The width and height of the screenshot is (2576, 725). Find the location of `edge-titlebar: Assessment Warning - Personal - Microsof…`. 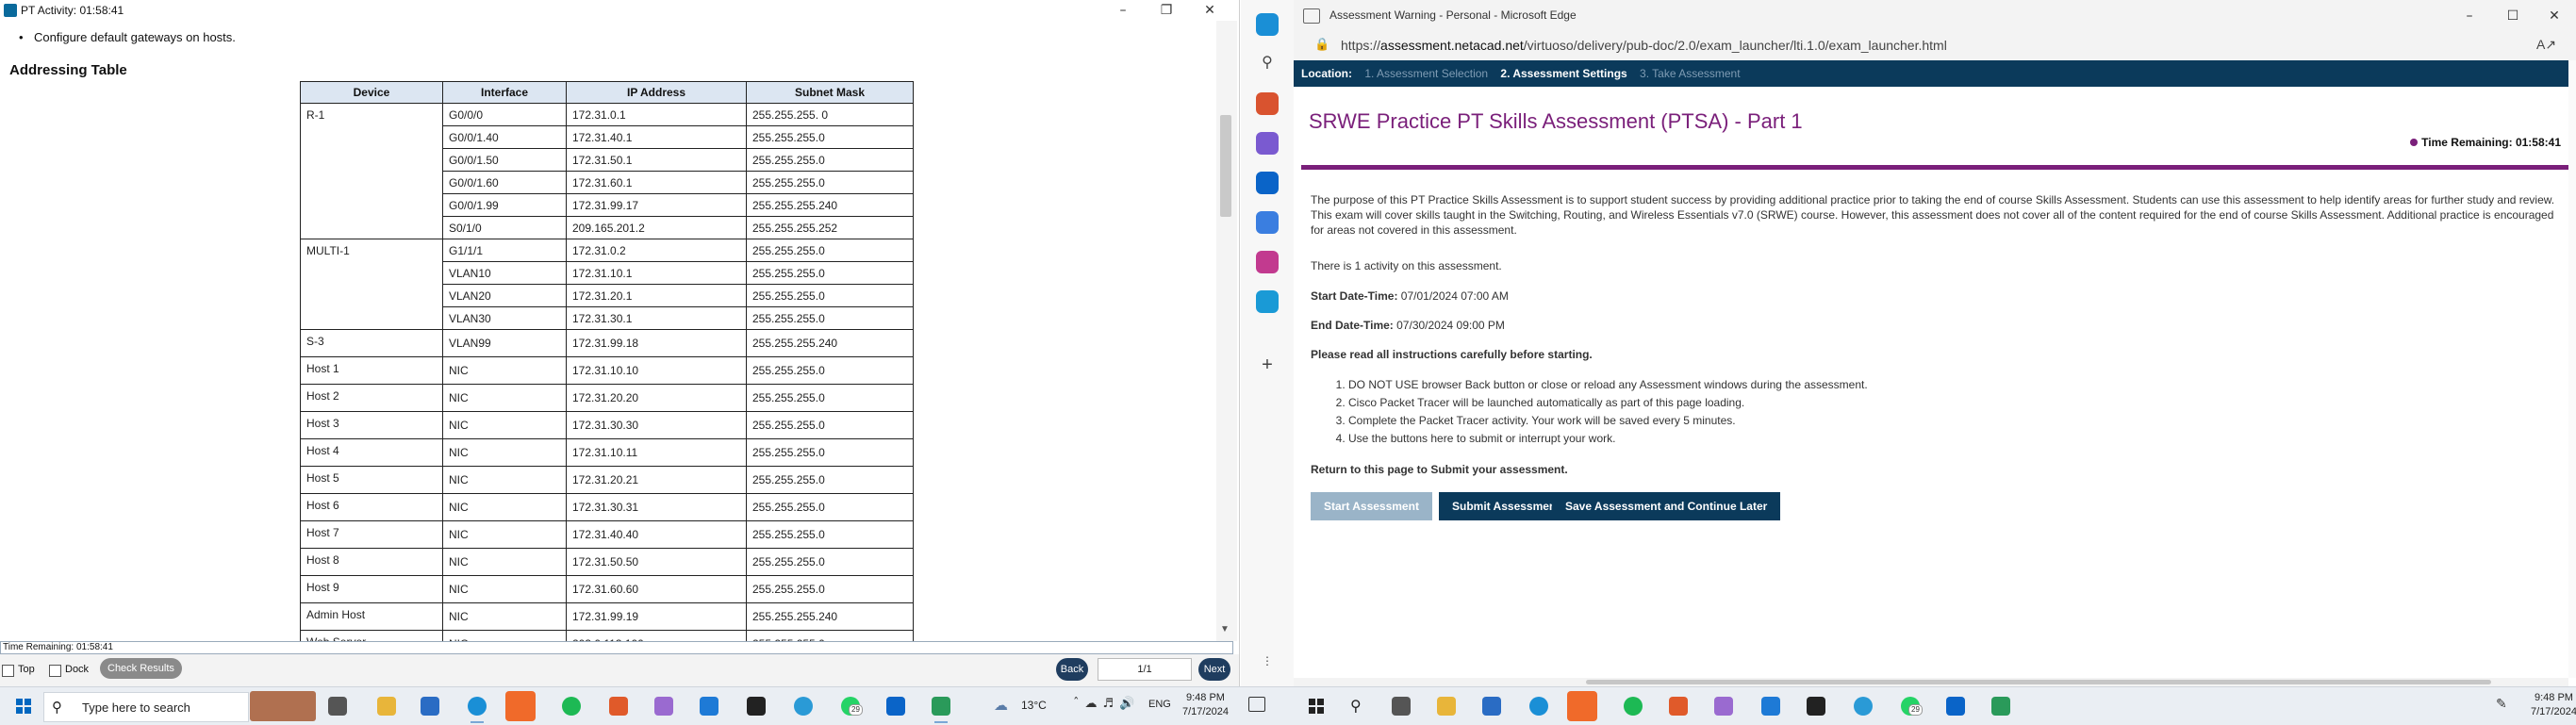

edge-titlebar: Assessment Warning - Personal - Microsof… is located at coordinates (1935, 16).